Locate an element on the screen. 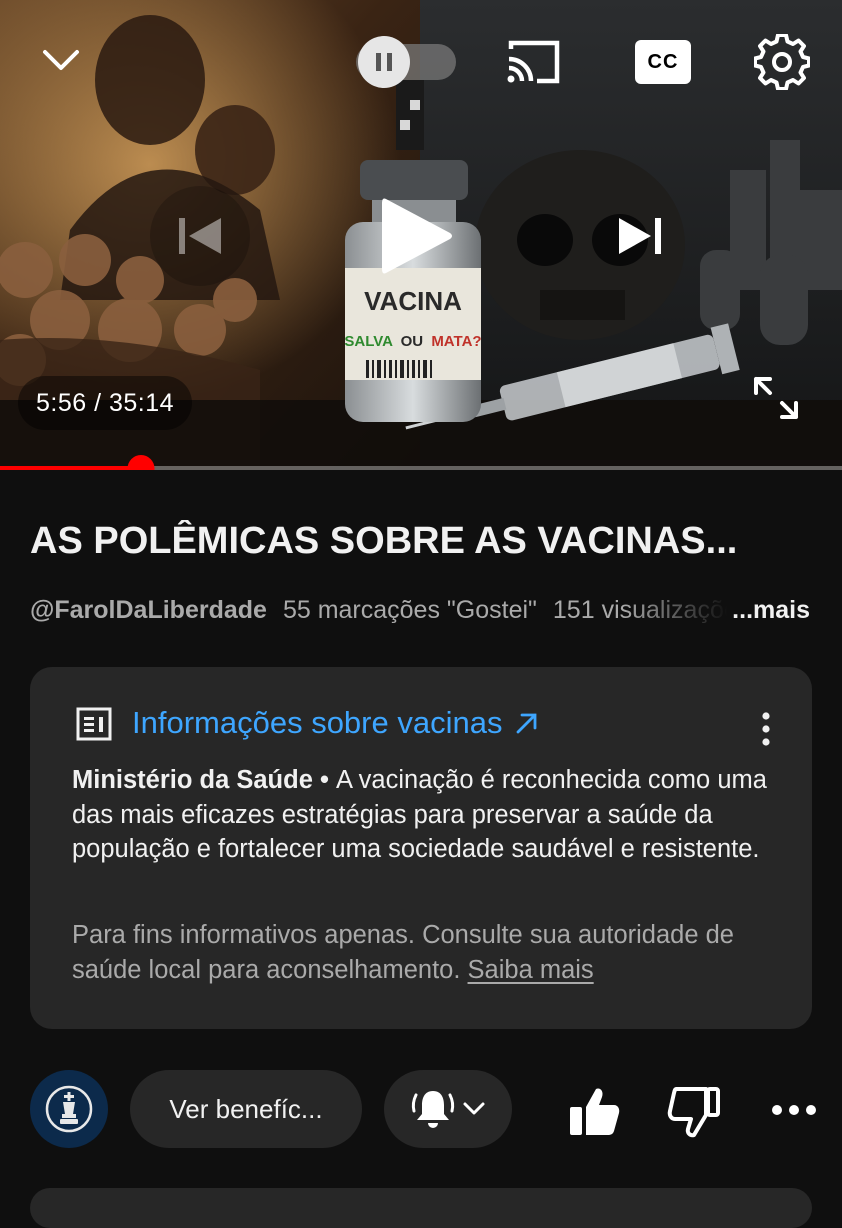 The height and width of the screenshot is (1228, 842). more-horizontal-icon is located at coordinates (794, 1110).